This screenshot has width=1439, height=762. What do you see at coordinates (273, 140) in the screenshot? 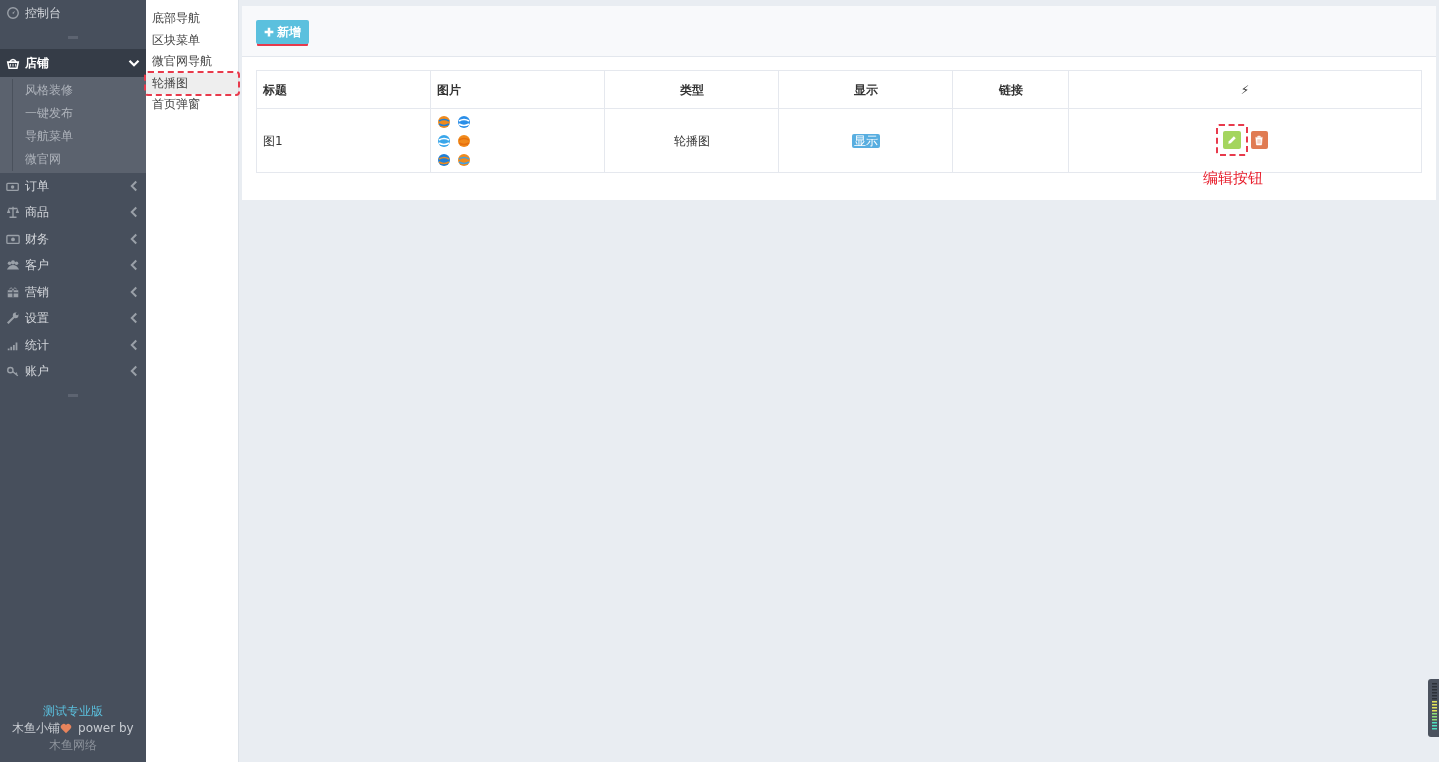
I see `table-cell: 图1` at bounding box center [273, 140].